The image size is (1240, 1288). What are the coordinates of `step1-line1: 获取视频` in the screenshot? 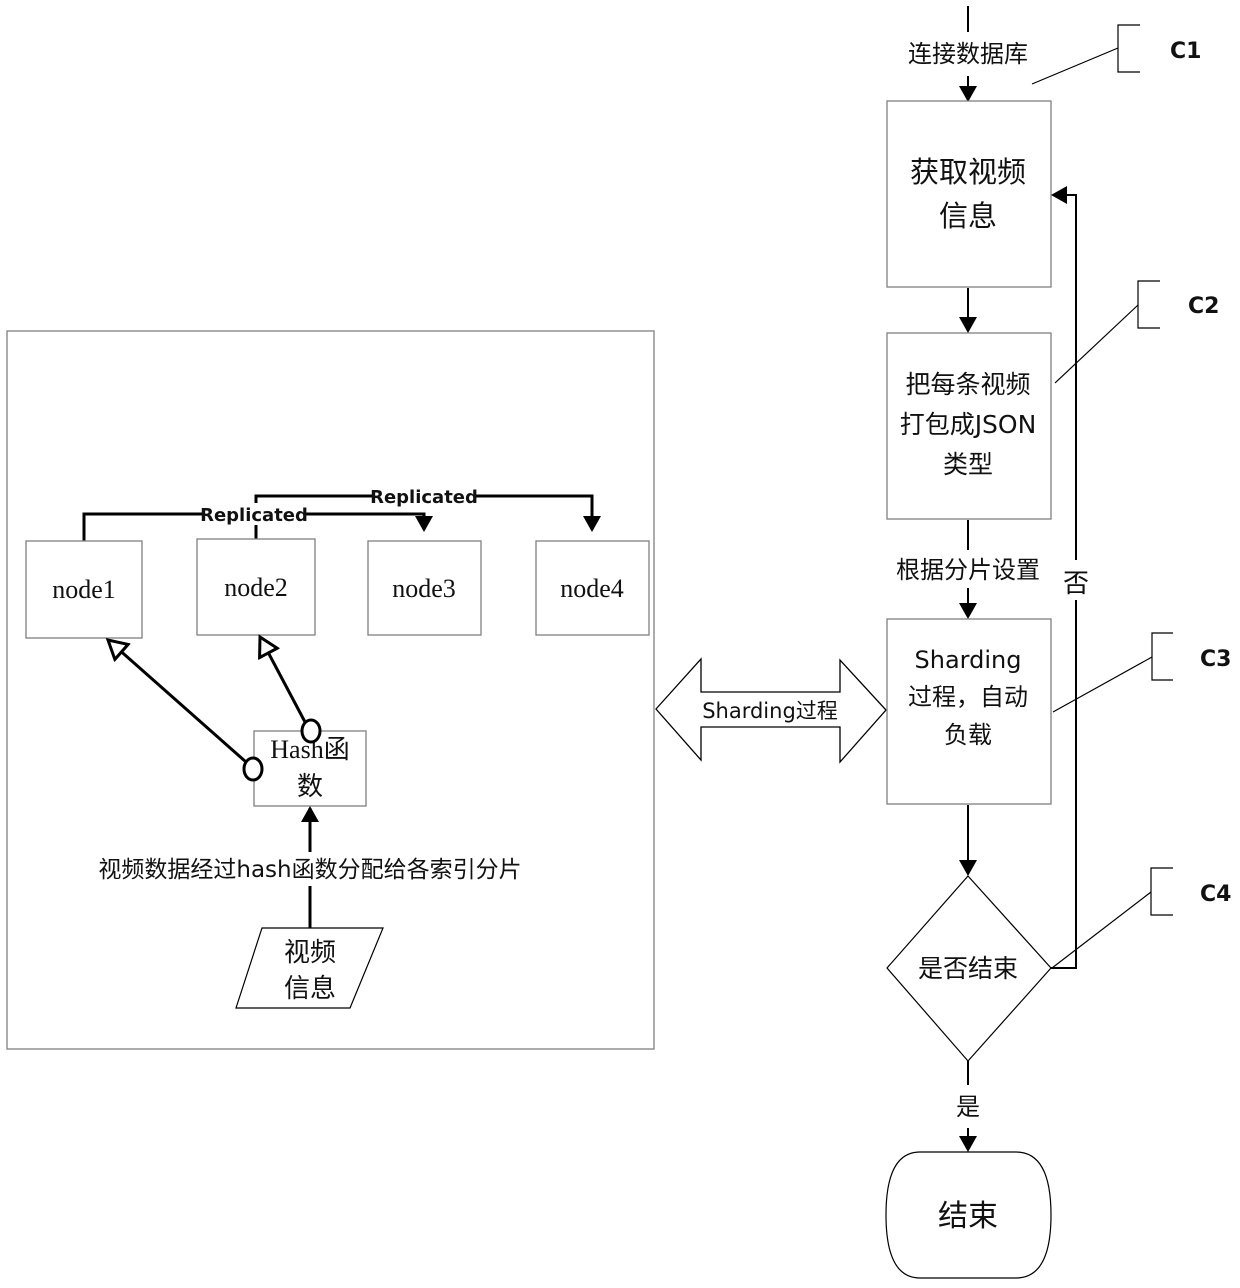 It's located at (968, 172).